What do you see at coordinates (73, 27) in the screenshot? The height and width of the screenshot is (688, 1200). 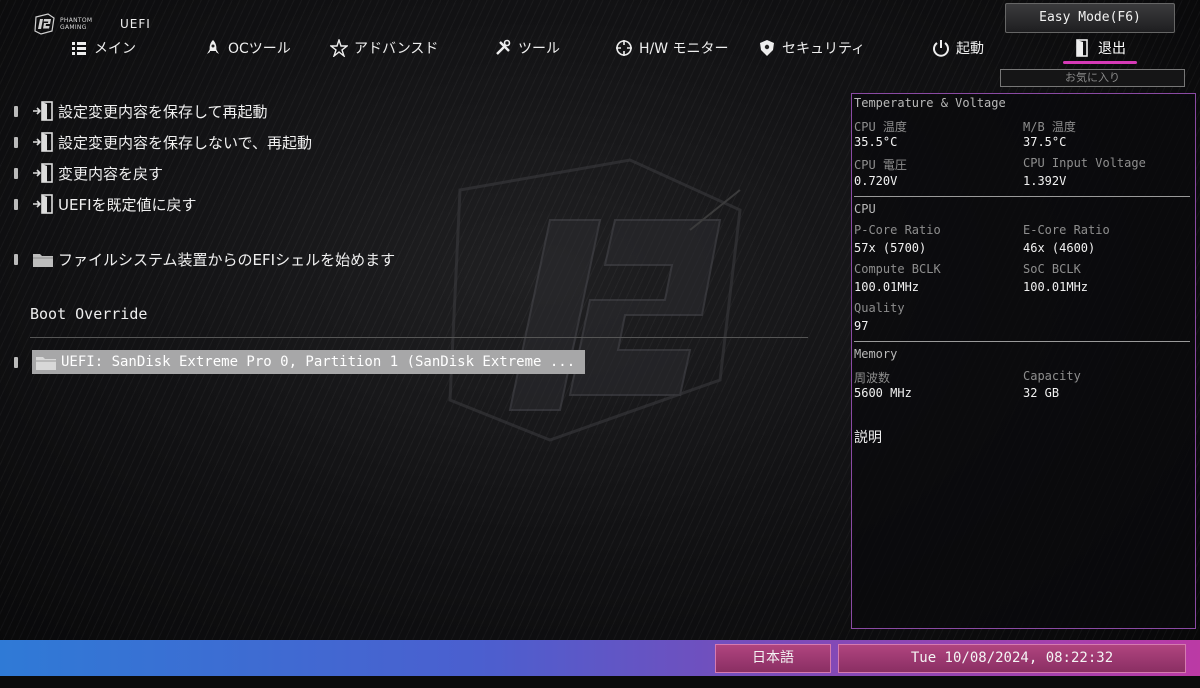 I see `brand-line2: GAMING` at bounding box center [73, 27].